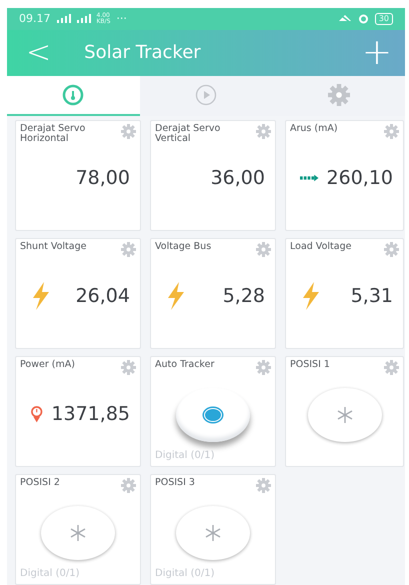 The image size is (409, 585). Describe the element at coordinates (376, 53) in the screenshot. I see `add-button: +` at that location.